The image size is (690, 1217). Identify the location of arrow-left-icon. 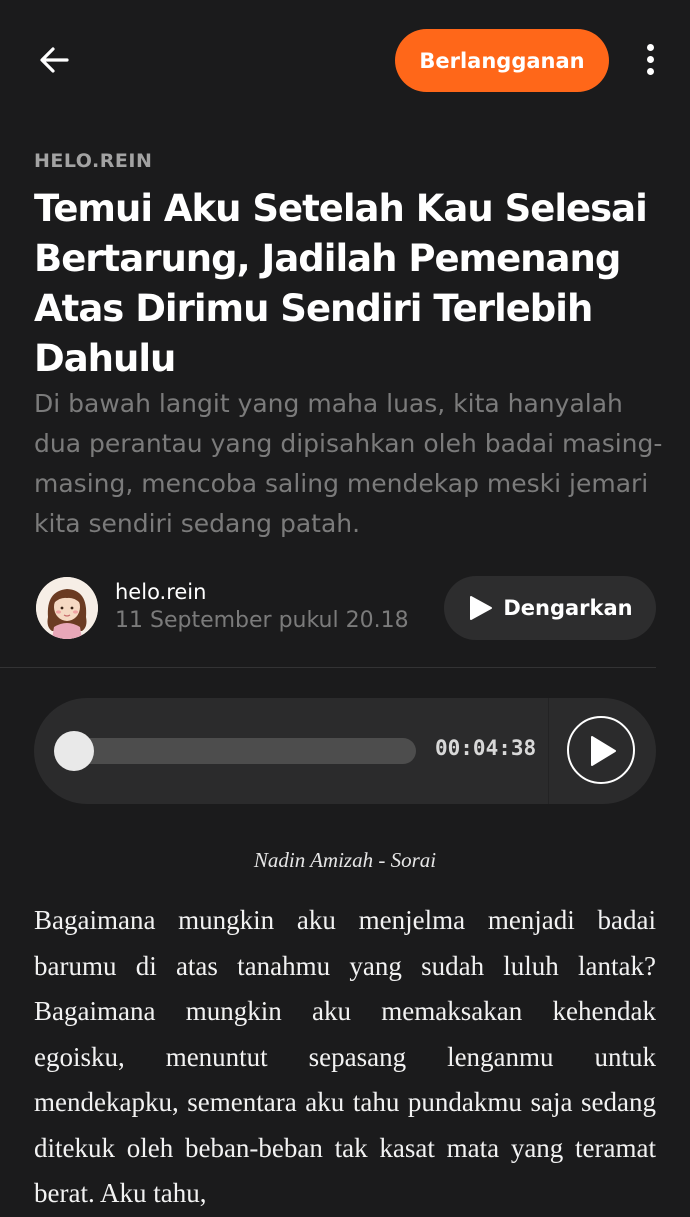
(54, 60).